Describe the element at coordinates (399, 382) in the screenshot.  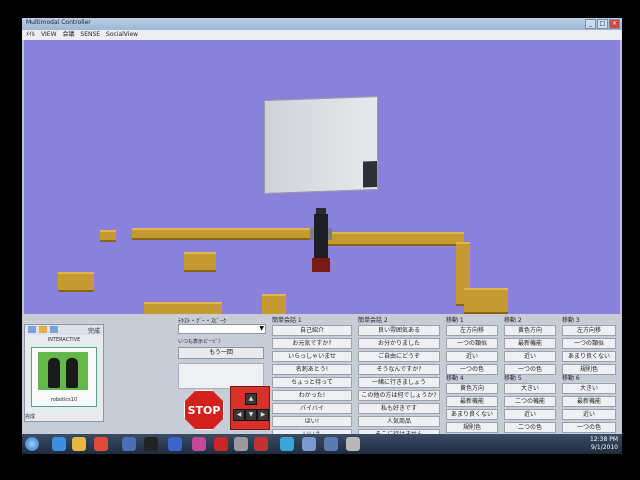
I see `phrase-button: 一緒に行きましょう` at that location.